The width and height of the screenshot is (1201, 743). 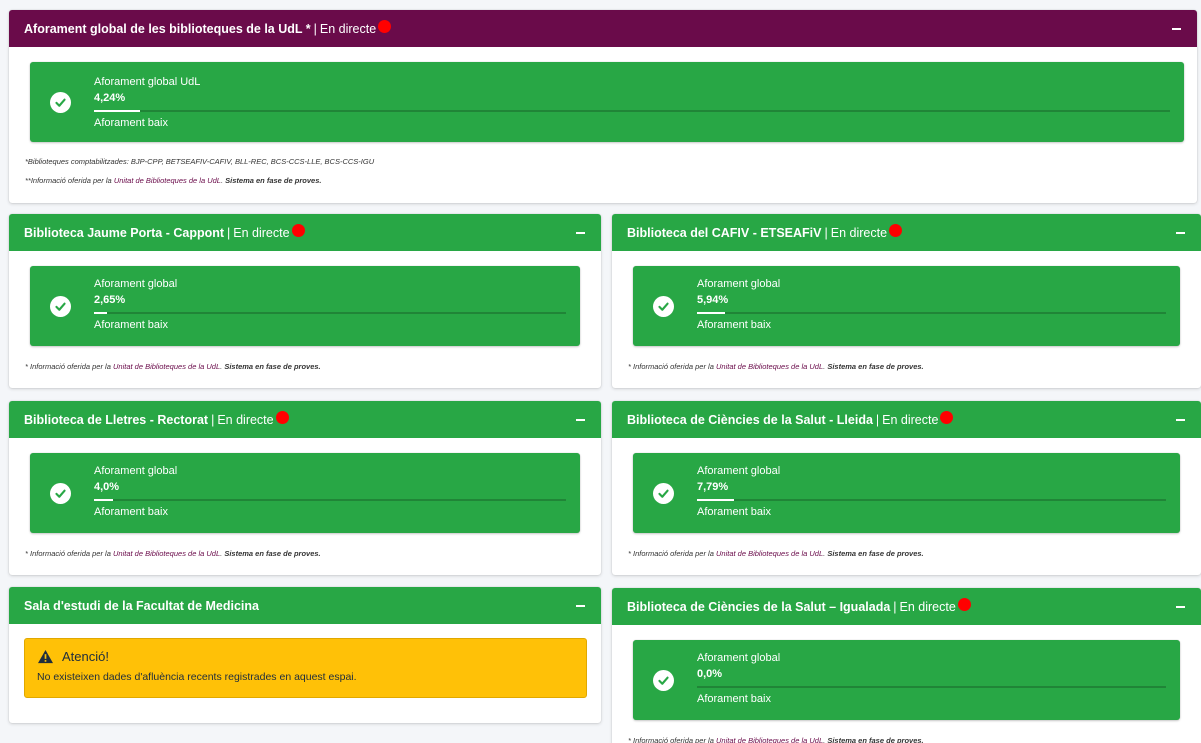 What do you see at coordinates (710, 674) in the screenshot?
I see `info-value: 0,0%` at bounding box center [710, 674].